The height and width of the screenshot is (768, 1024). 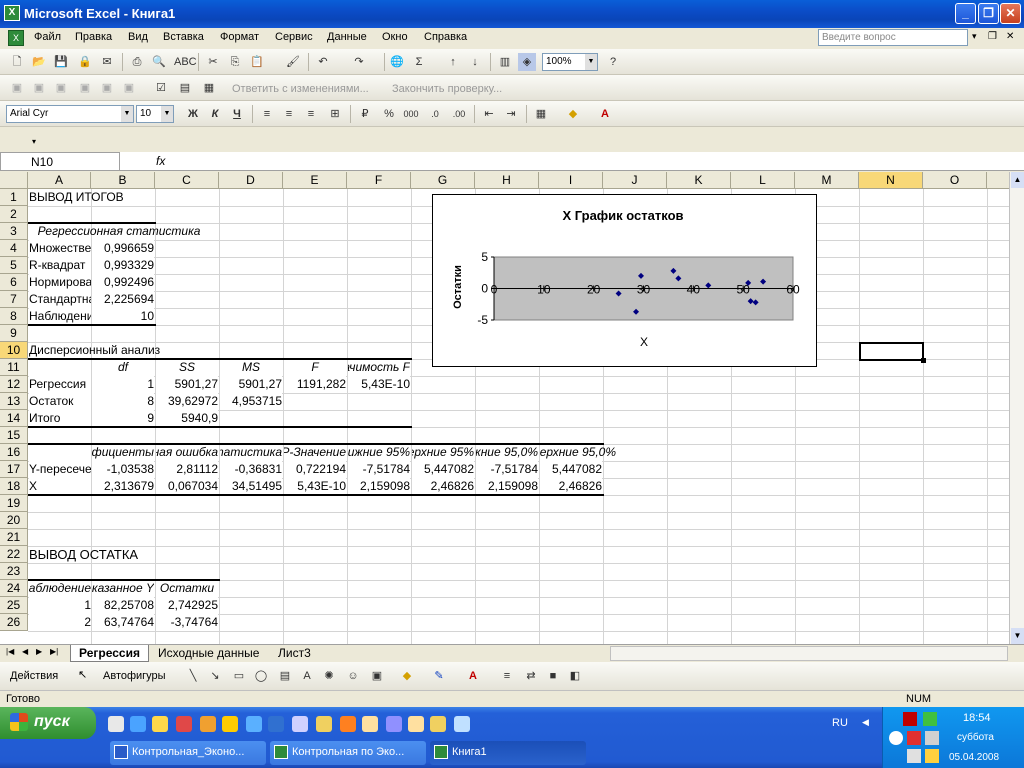 What do you see at coordinates (129, 350) in the screenshot?
I see `cell-a10: Дисперсионный анализ` at bounding box center [129, 350].